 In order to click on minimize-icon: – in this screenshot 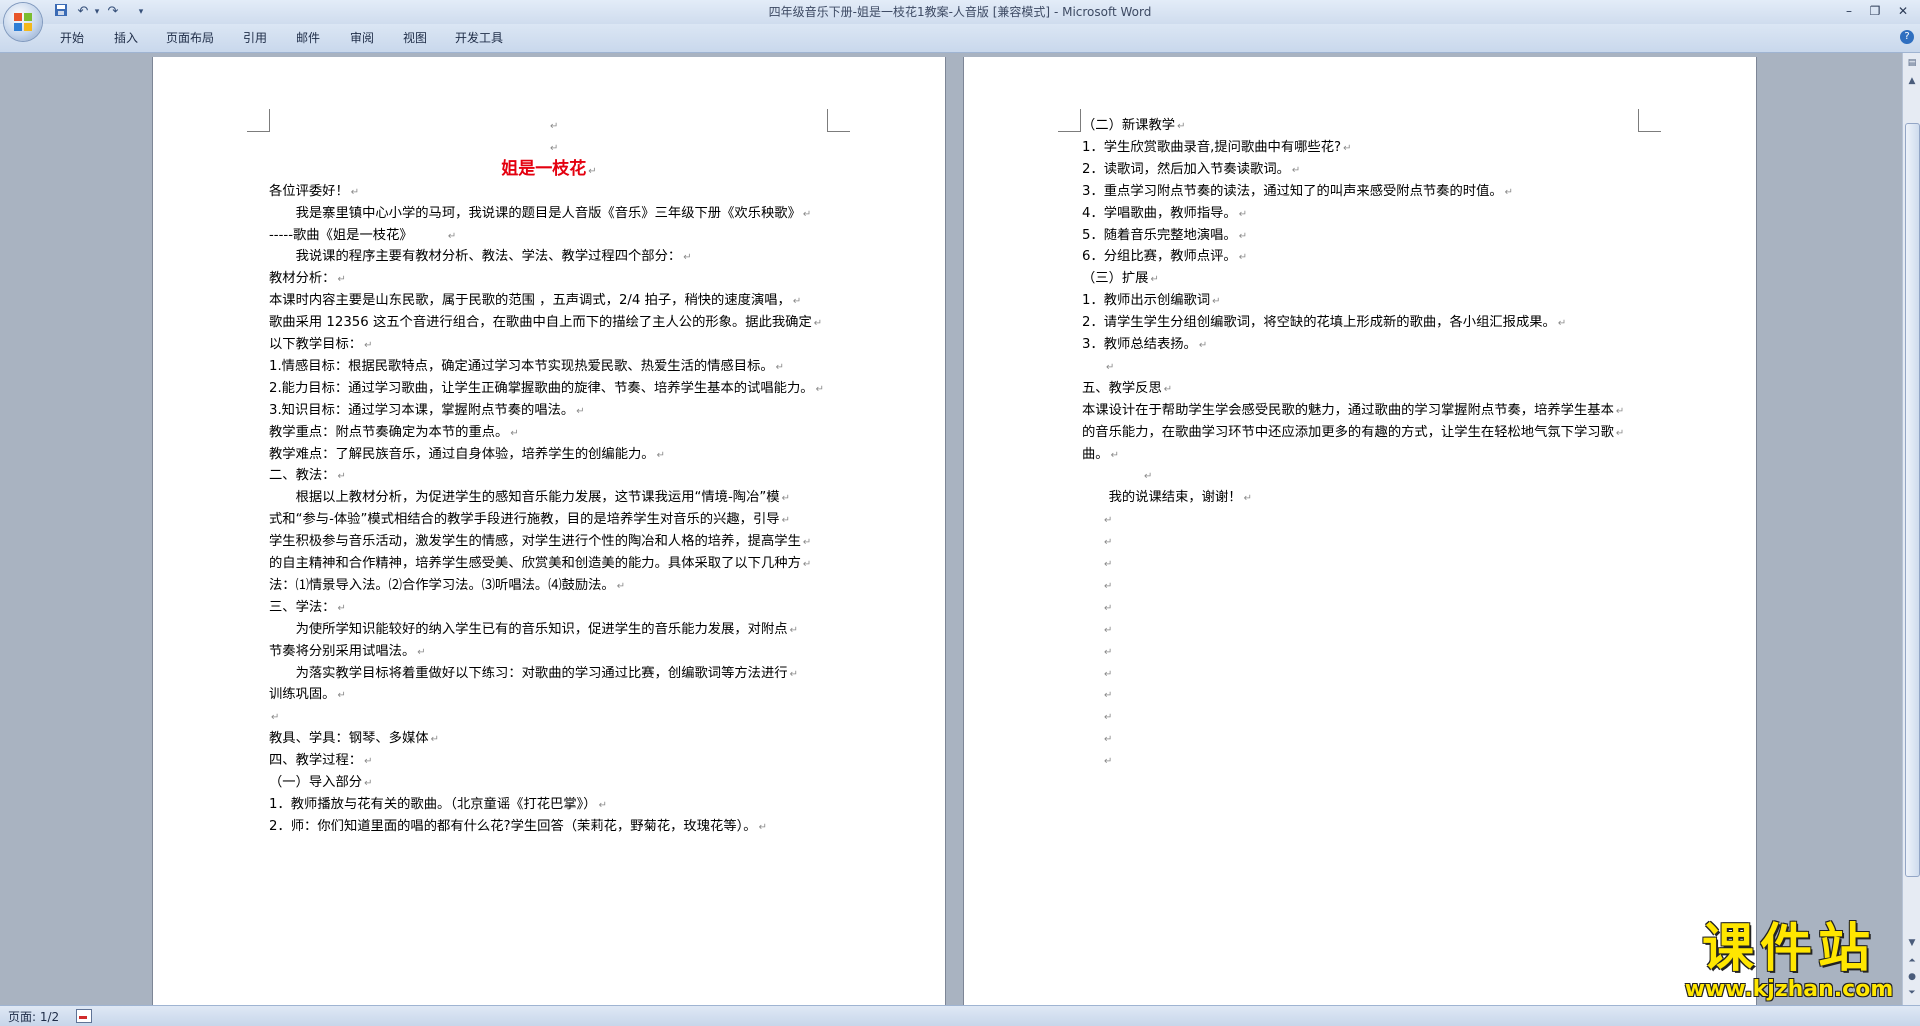, I will do `click(1849, 11)`.